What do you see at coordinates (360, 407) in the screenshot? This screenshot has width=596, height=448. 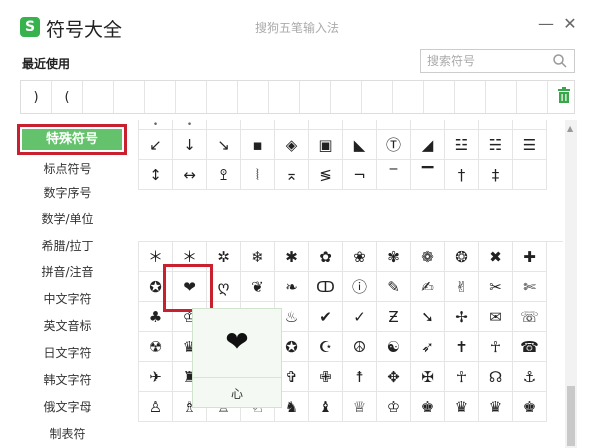 I see `symbol-cell: ♕` at bounding box center [360, 407].